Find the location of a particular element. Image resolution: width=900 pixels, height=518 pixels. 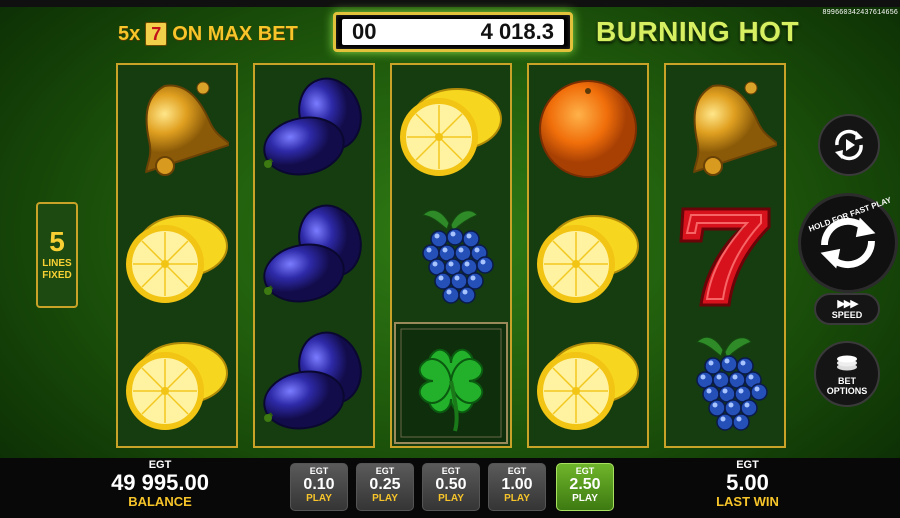

bet-button-5: EGT 2.50 PLAY is located at coordinates (585, 487).